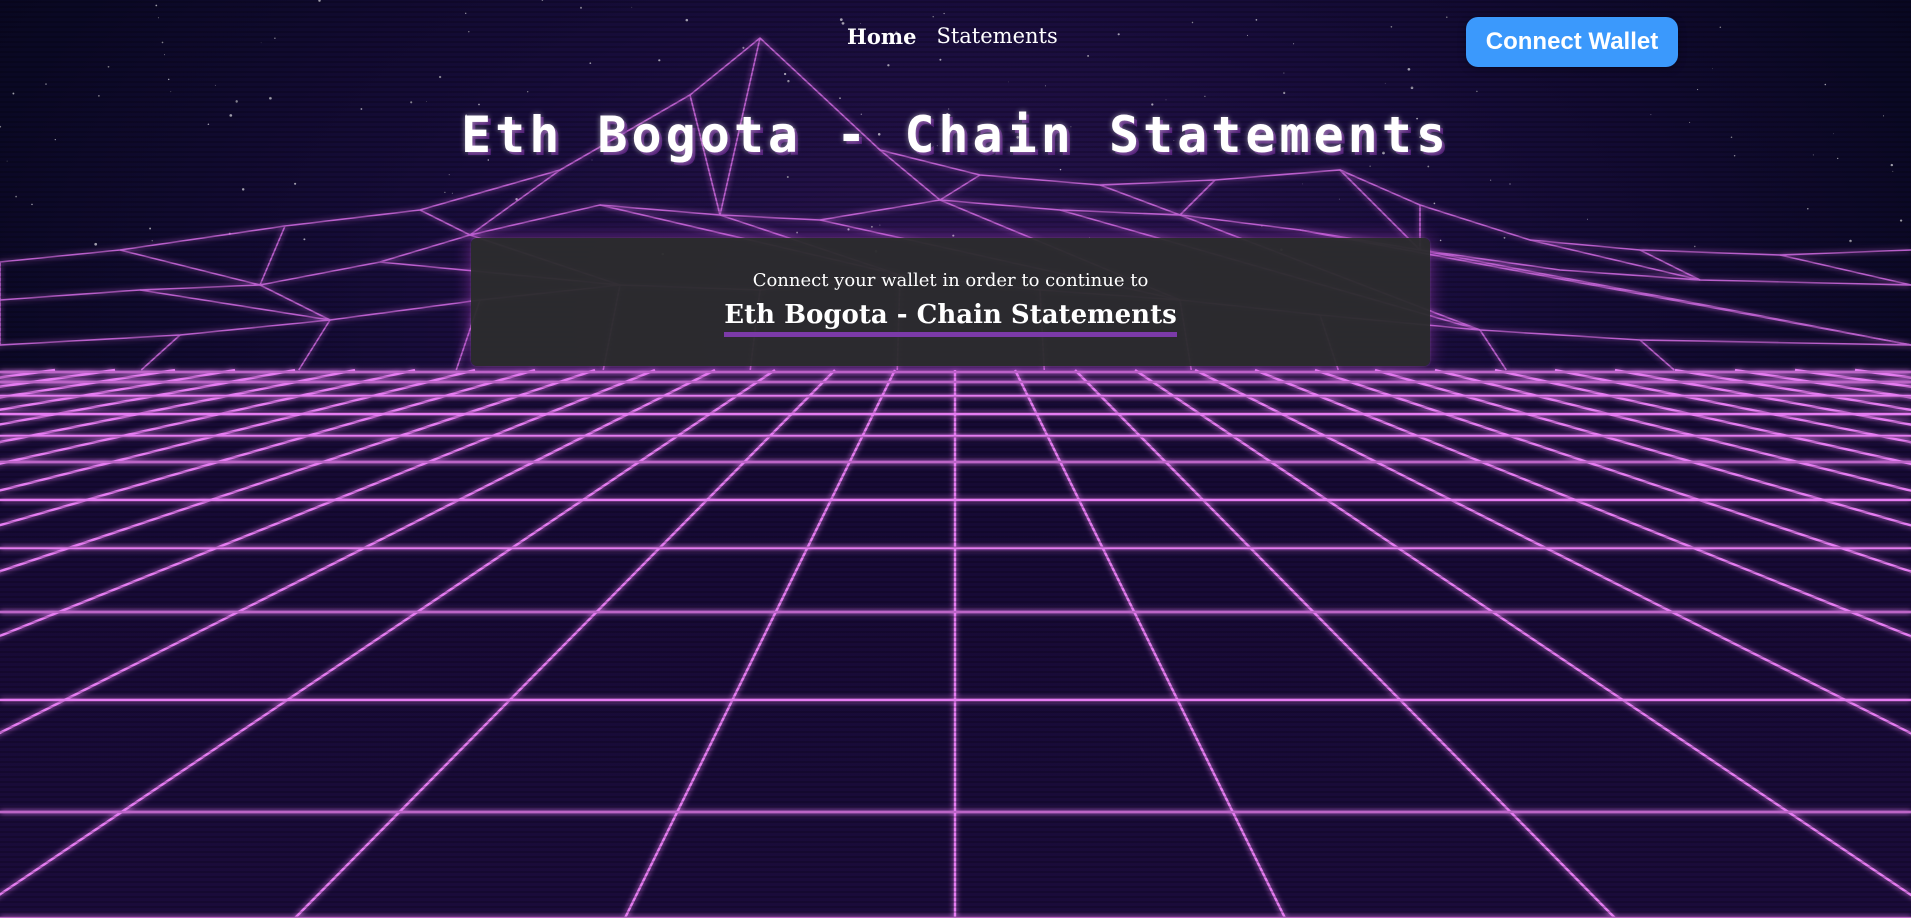 This screenshot has height=918, width=1911. I want to click on nav-statements-link: Statements, so click(996, 36).